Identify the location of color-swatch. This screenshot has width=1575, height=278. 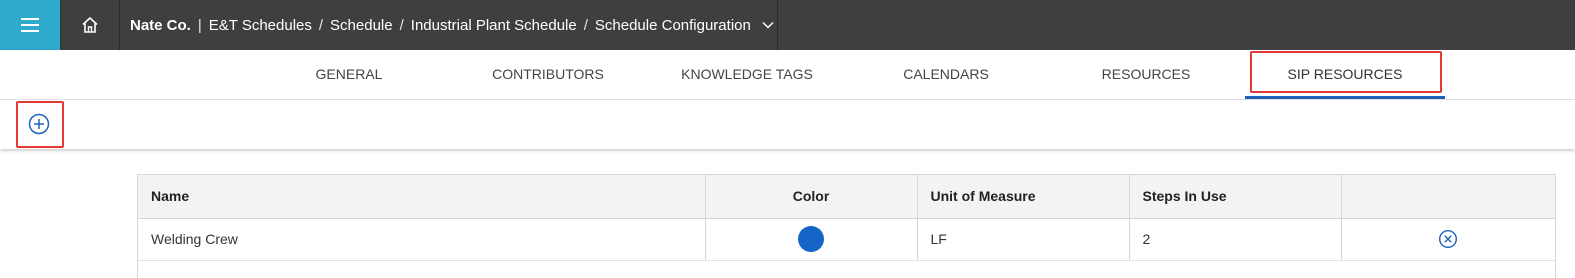
(811, 239).